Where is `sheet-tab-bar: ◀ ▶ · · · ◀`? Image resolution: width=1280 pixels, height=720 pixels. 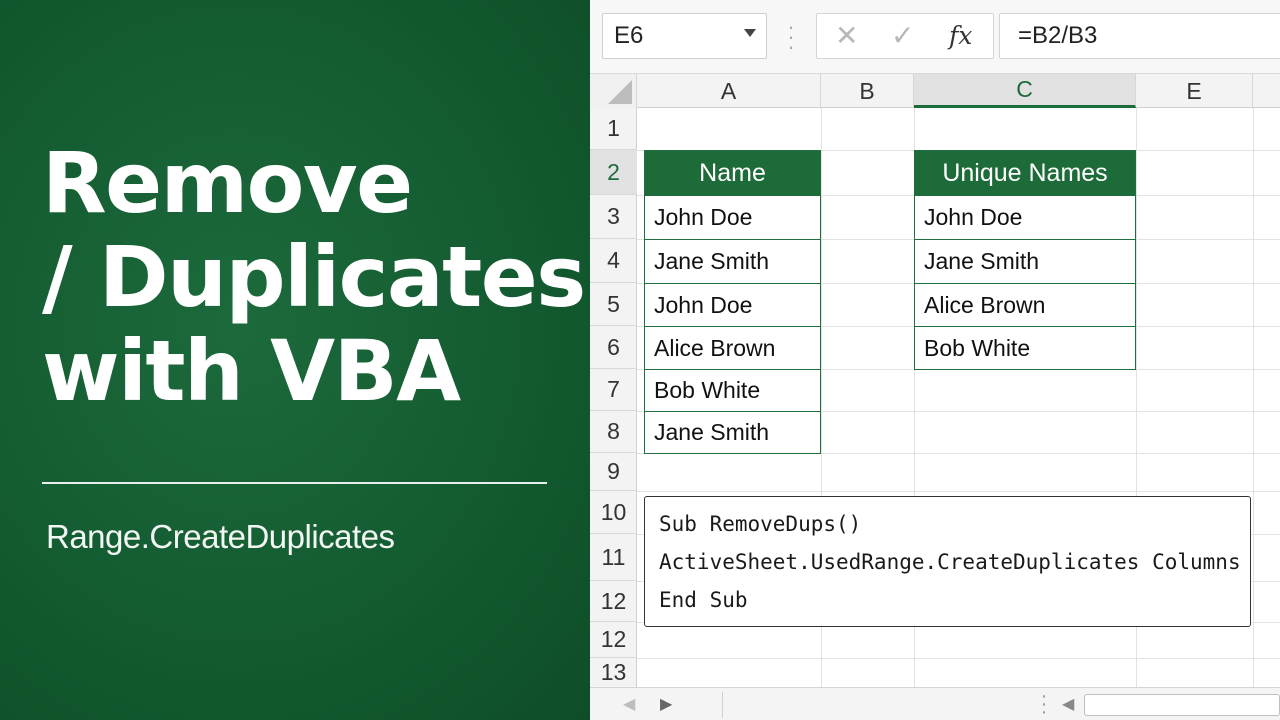 sheet-tab-bar: ◀ ▶ · · · ◀ is located at coordinates (935, 703).